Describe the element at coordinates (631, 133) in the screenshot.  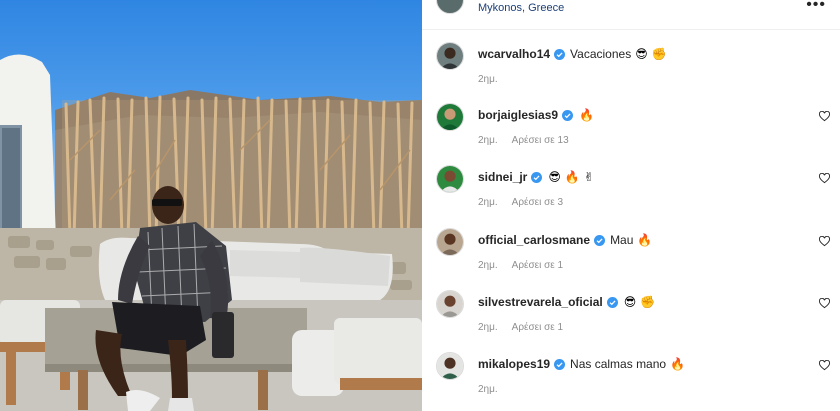
I see `comment-item: borjaiglesias9 🔥 2ημ. Αρέσει σε 13` at that location.